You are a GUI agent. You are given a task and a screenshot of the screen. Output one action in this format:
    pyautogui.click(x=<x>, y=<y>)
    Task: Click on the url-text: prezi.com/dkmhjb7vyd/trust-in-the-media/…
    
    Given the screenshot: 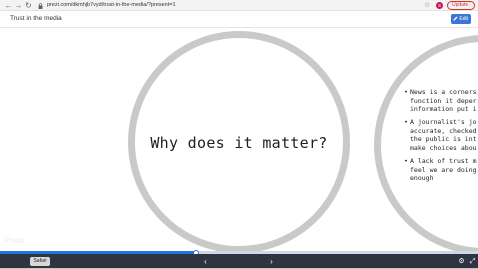 What is the action you would take?
    pyautogui.click(x=111, y=5)
    